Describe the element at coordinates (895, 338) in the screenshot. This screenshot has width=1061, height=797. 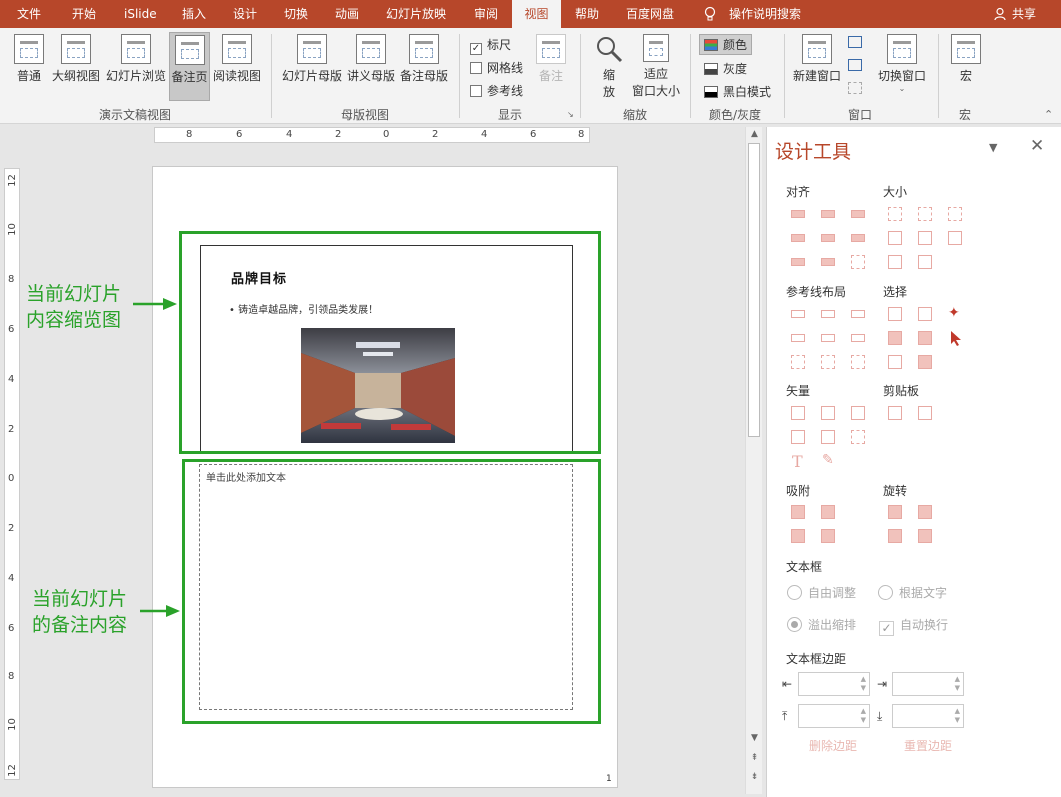
I see `select-group-icon` at that location.